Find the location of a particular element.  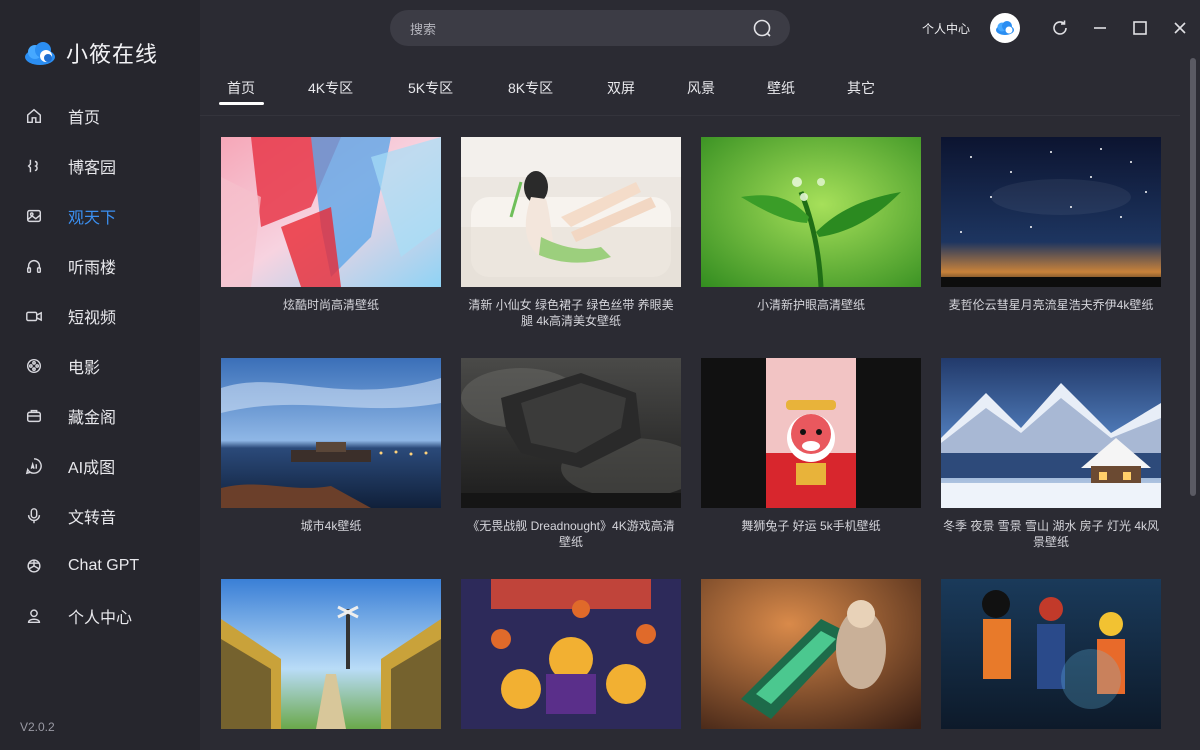

sidebar-item-music: 听雨楼 is located at coordinates (100, 266).